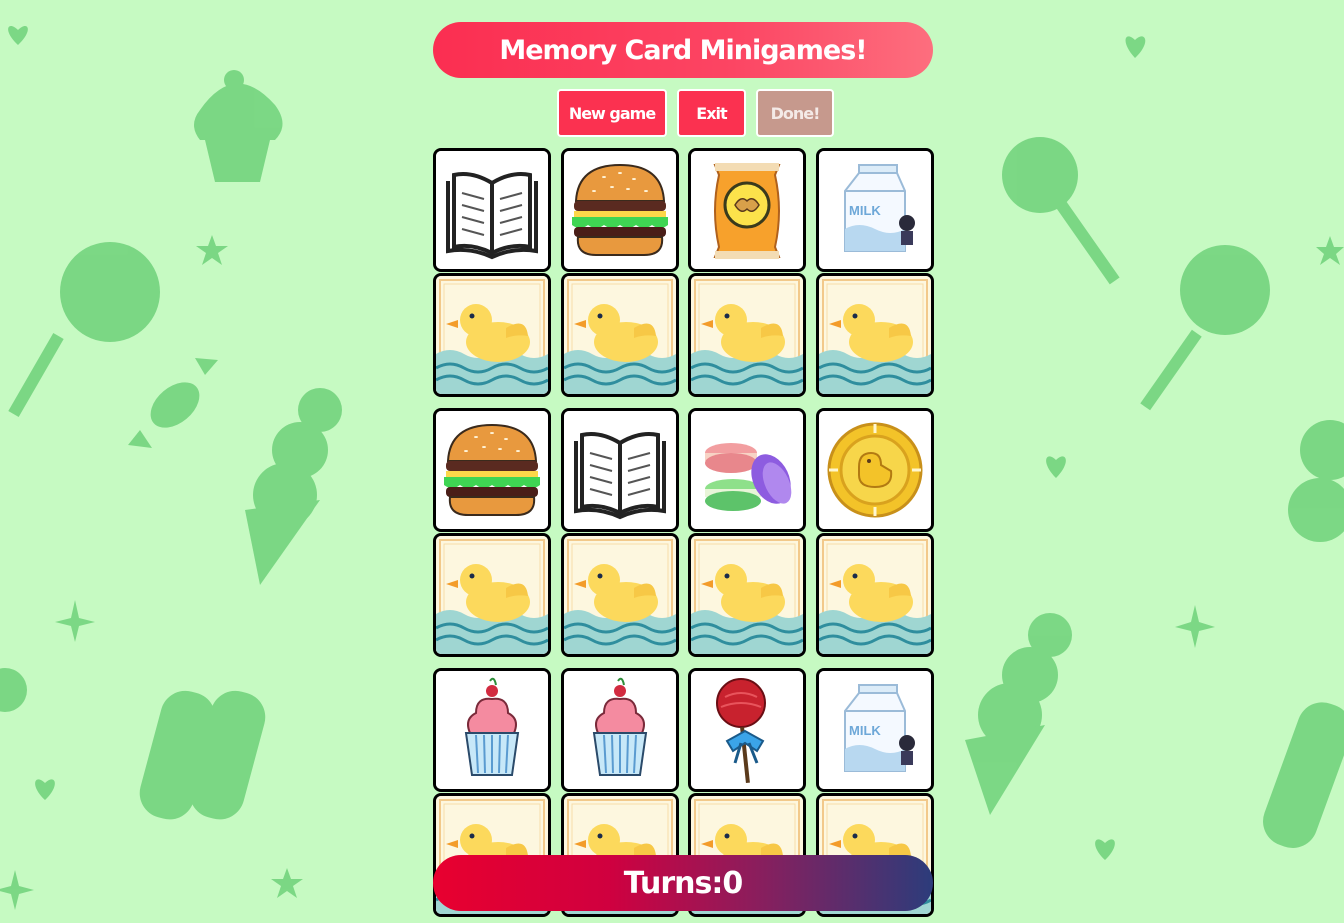  What do you see at coordinates (795, 113) in the screenshot?
I see `done-button: Done!` at bounding box center [795, 113].